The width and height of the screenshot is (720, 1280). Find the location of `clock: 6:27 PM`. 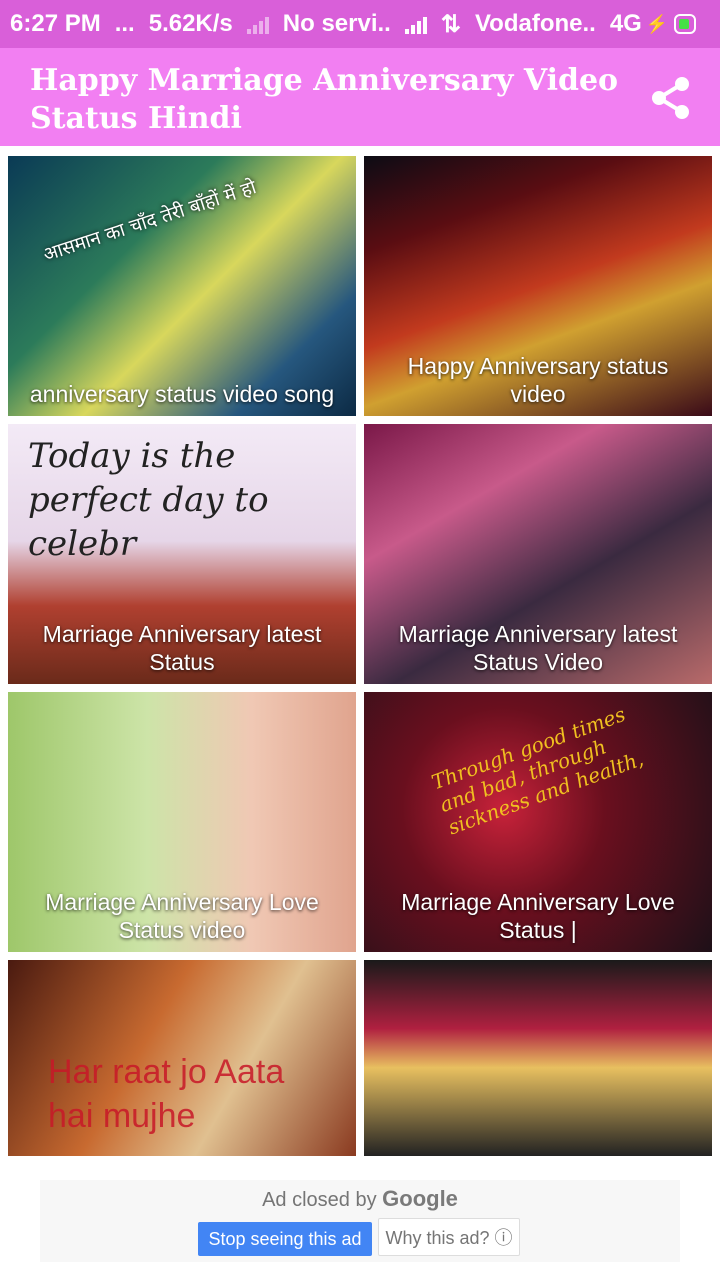

clock: 6:27 PM is located at coordinates (55, 23).